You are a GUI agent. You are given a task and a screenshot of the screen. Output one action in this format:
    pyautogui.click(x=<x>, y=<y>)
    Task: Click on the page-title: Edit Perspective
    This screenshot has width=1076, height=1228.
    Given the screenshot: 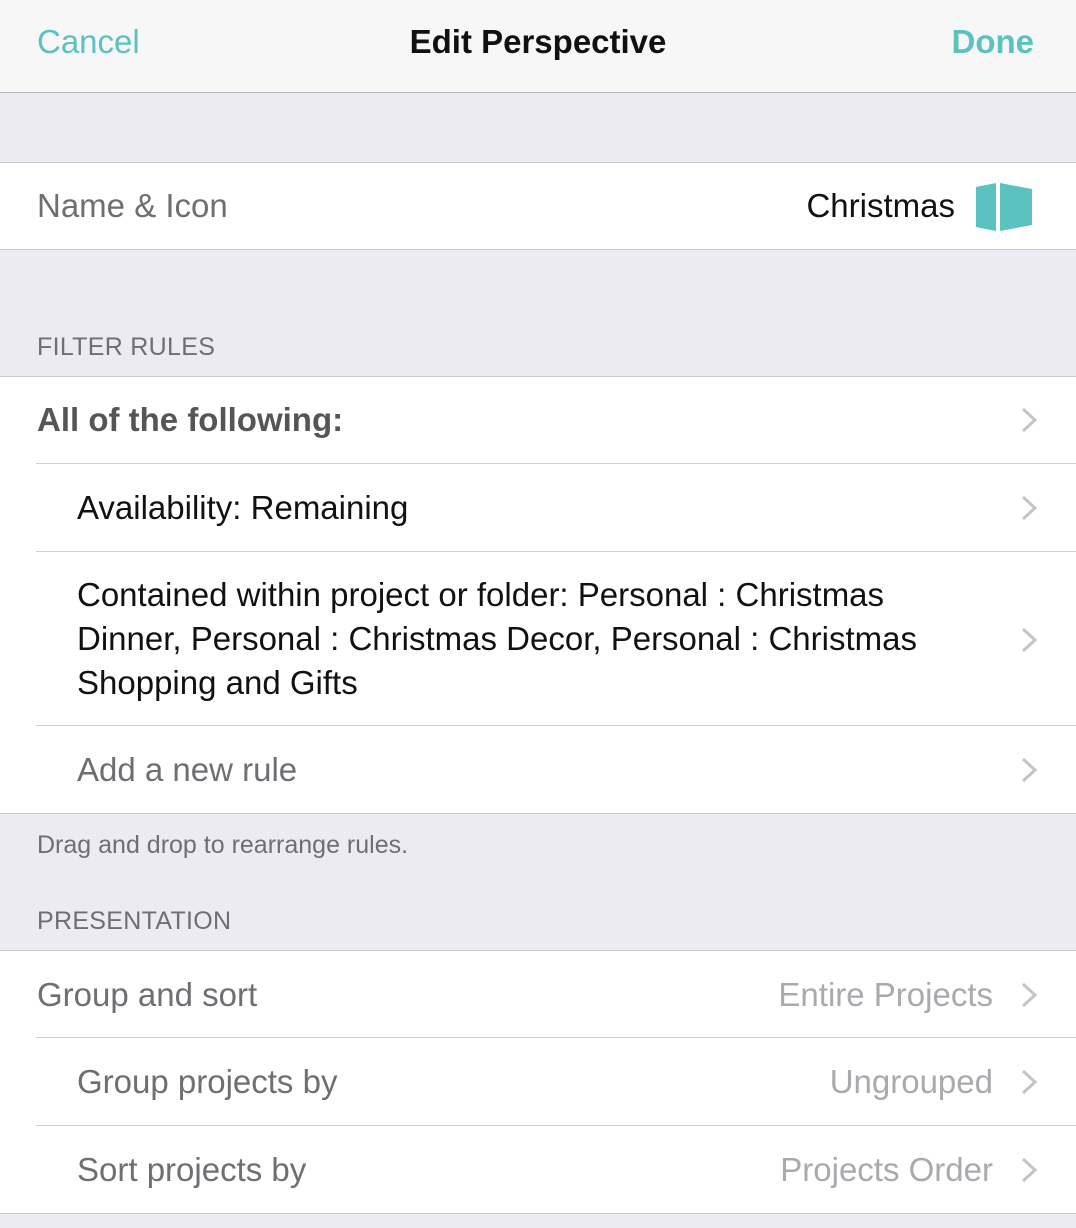 What is the action you would take?
    pyautogui.click(x=538, y=41)
    